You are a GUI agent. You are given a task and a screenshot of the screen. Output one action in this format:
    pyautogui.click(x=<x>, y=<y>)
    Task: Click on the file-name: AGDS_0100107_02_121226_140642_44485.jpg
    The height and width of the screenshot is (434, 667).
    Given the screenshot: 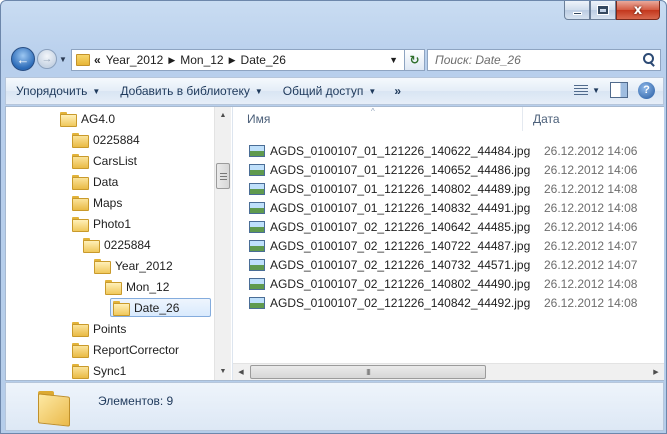 What is the action you would take?
    pyautogui.click(x=400, y=226)
    